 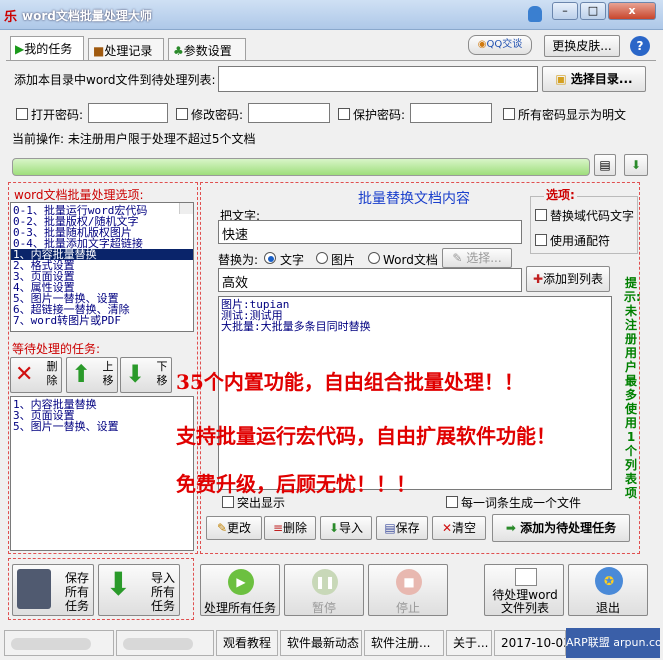 I want to click on tree-icon: ♣, so click(x=178, y=51).